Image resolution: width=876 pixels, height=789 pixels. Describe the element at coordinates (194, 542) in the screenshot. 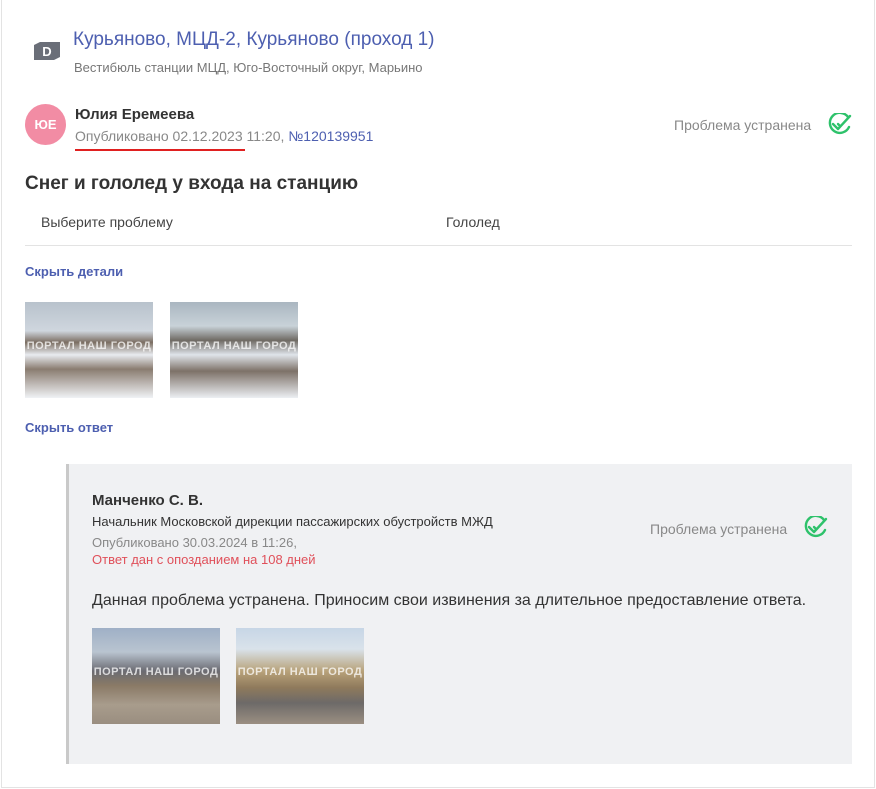

I see `answer-date: Опубликовано 30.03.2024 в 11:26,` at that location.